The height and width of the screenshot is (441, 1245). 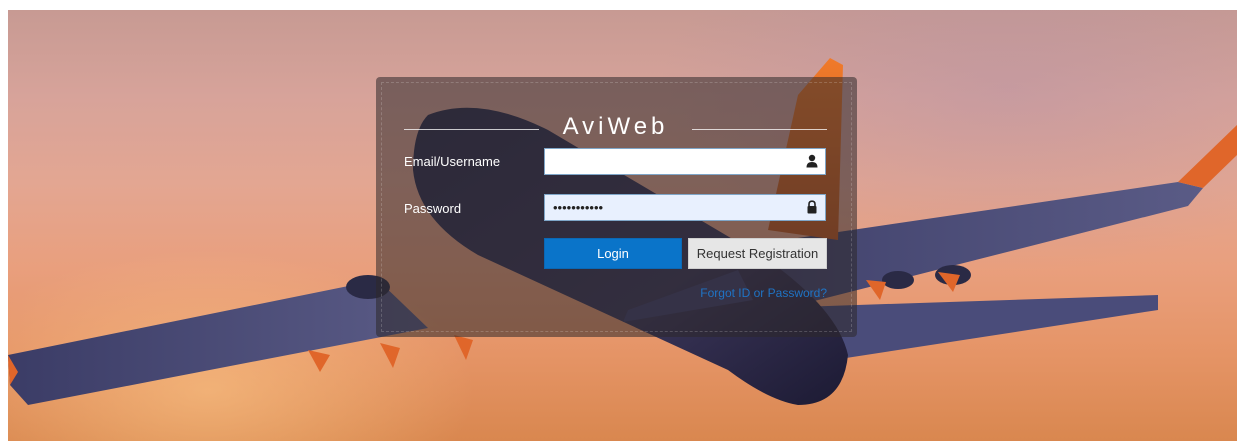 I want to click on brand-header: AviWeb, so click(x=615, y=129).